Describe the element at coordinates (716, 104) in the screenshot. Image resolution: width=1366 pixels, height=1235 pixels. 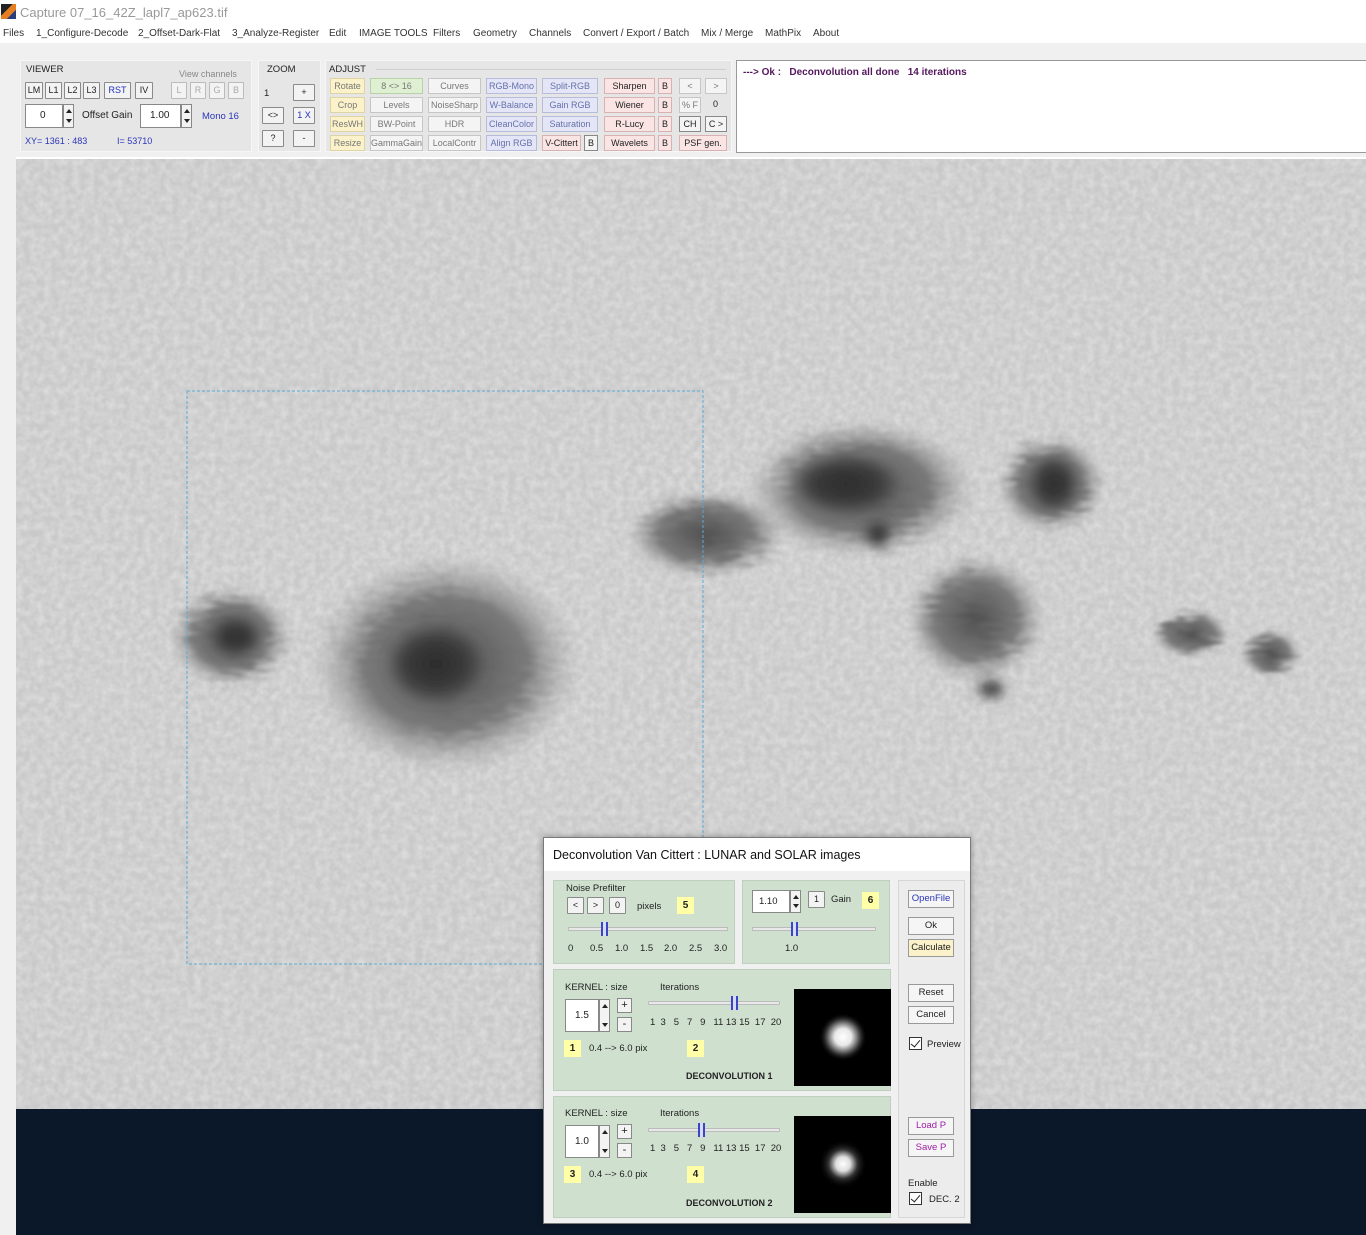
I see `percent-f-value: 0` at that location.